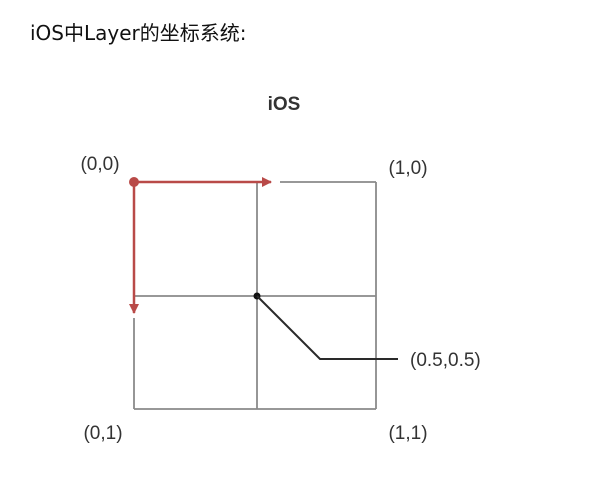 This screenshot has width=606, height=478. What do you see at coordinates (99, 164) in the screenshot?
I see `label-top-left: (0,0)` at bounding box center [99, 164].